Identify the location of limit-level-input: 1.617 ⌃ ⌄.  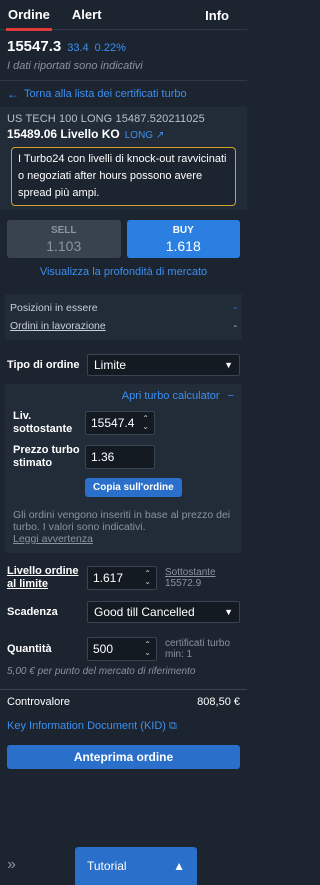
(122, 578).